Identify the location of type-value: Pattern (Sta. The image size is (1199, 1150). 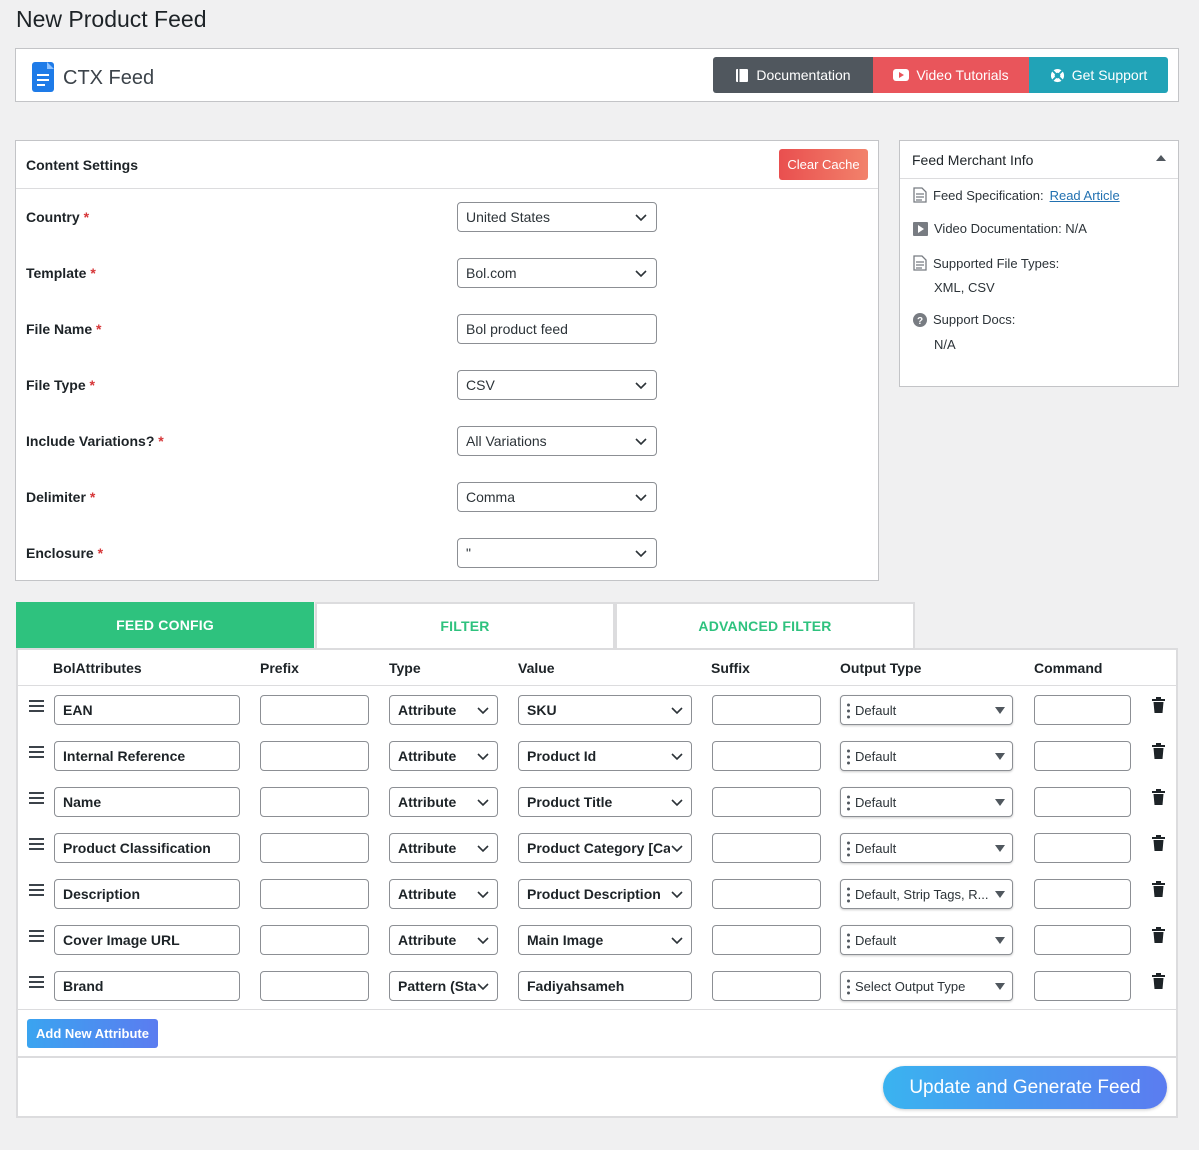
(437, 986).